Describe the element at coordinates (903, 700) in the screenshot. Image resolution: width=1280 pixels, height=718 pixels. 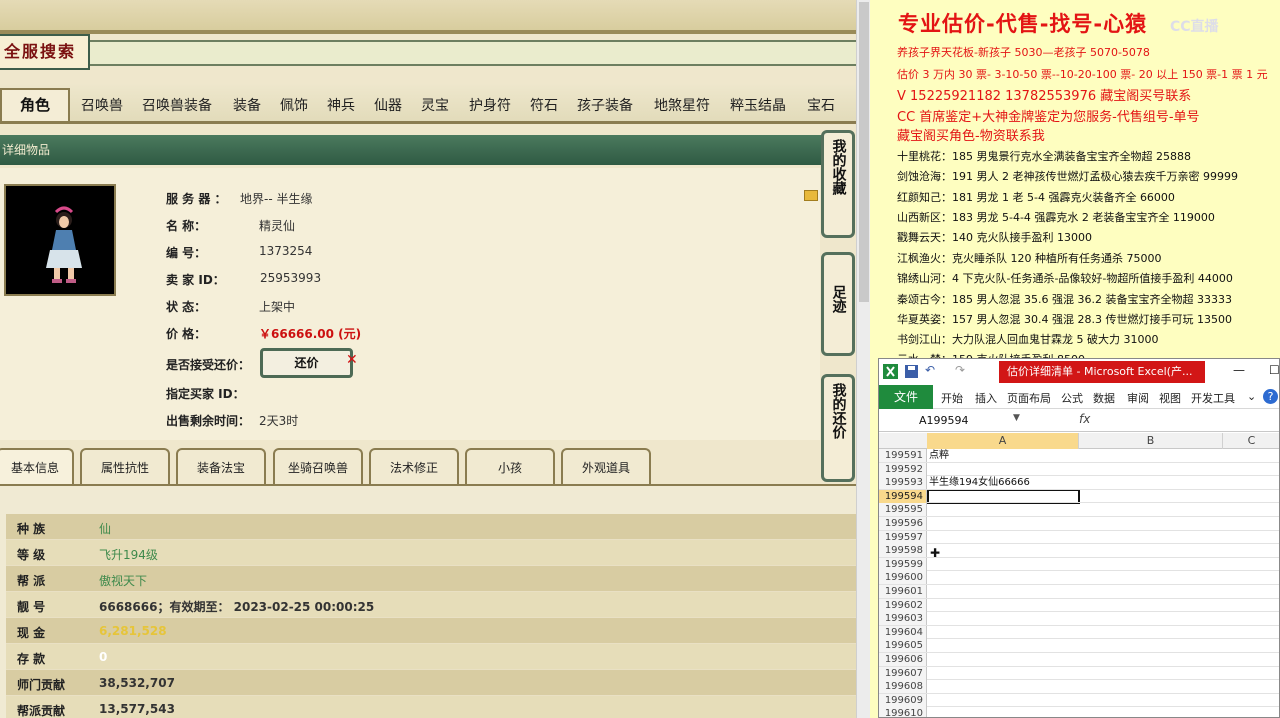
I see `row-number: 199609` at that location.